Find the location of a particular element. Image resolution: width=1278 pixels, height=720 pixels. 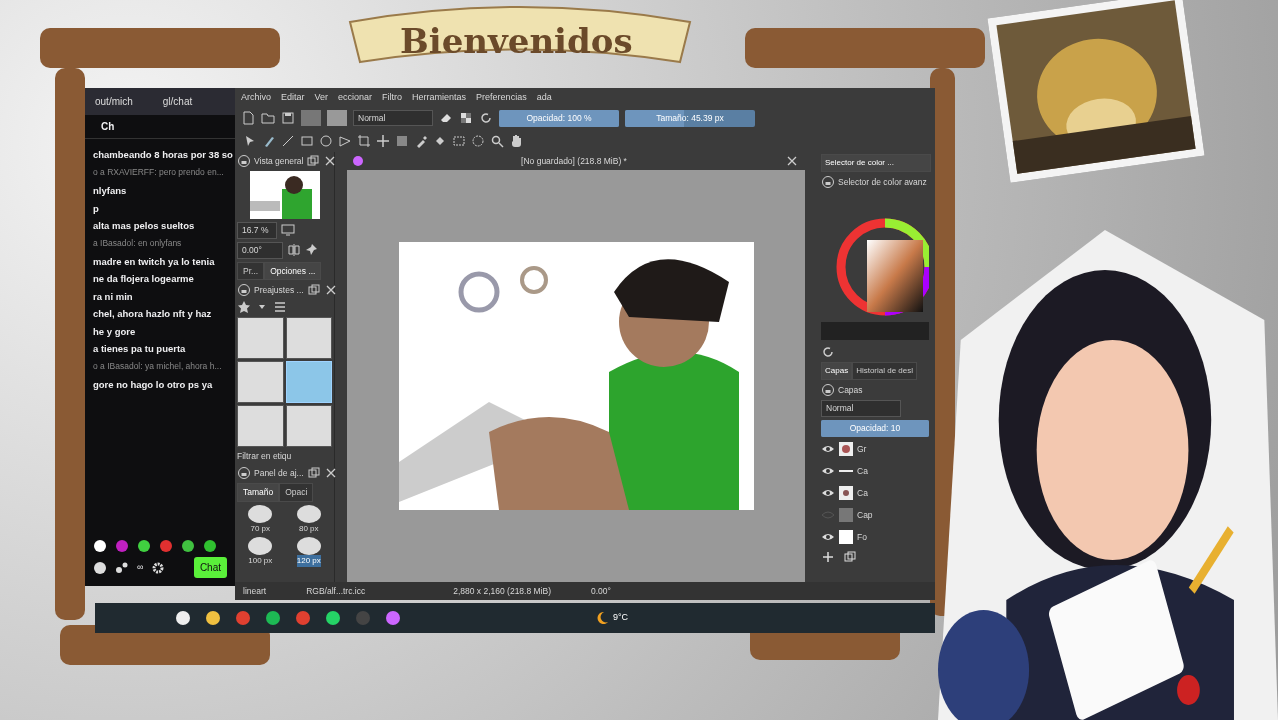

chat-message: alta mas pelos sueltos is located at coordinates (144, 225).